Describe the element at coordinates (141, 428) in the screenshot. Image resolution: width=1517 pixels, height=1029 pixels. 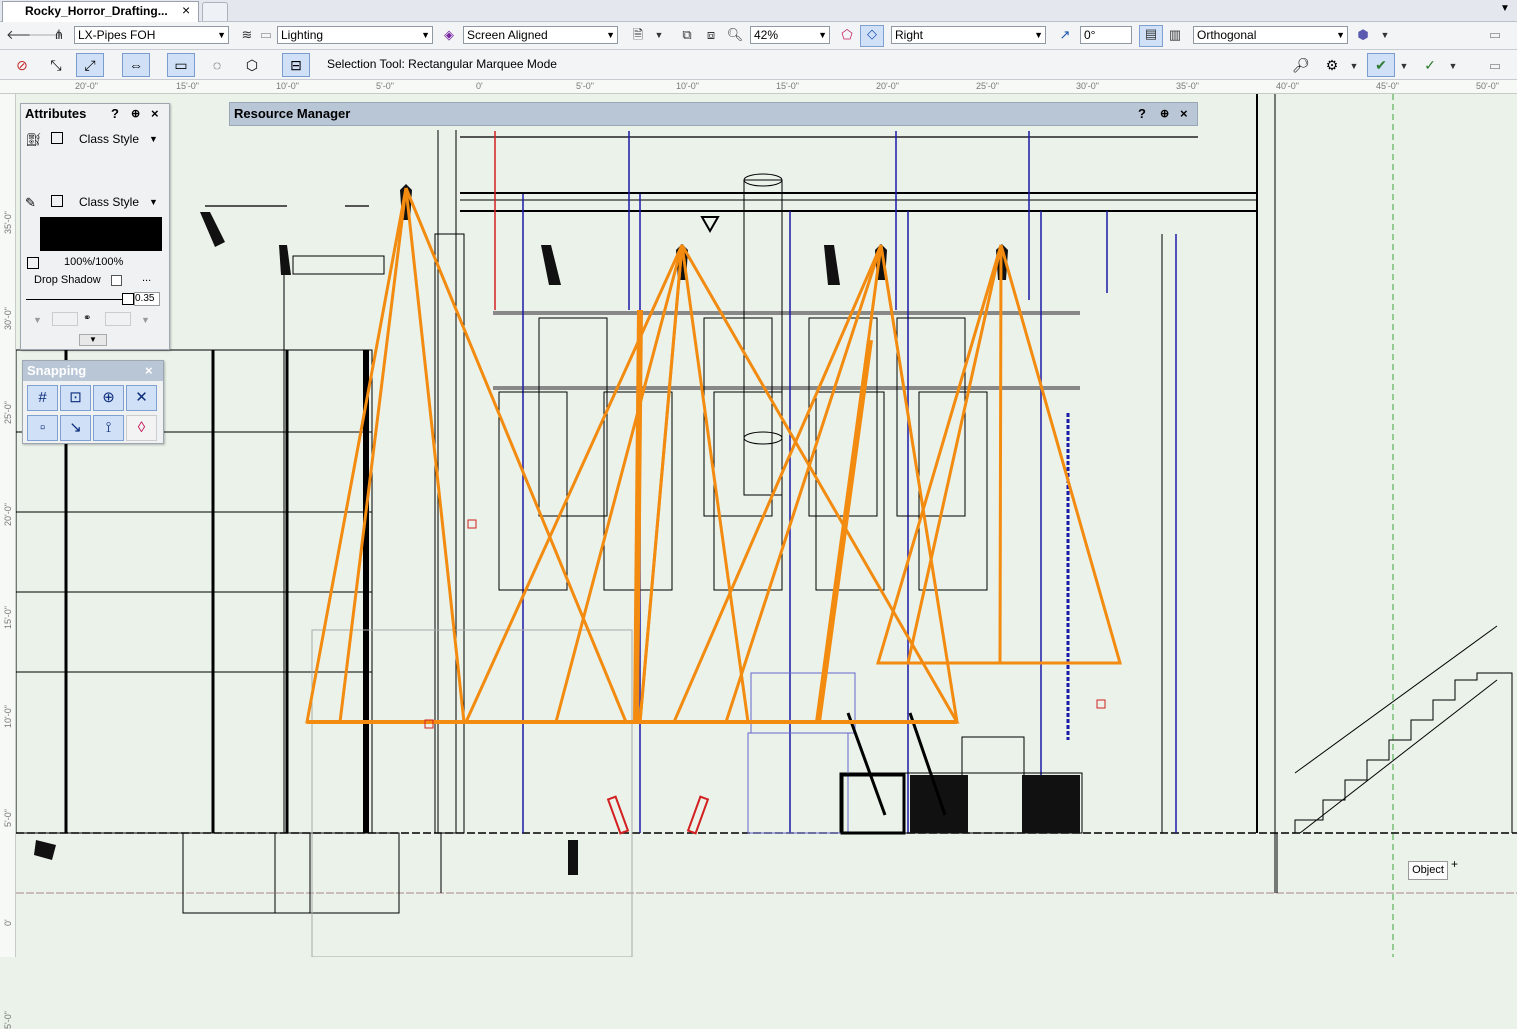
I see `snap-to-working-plane-icon: ◊` at that location.